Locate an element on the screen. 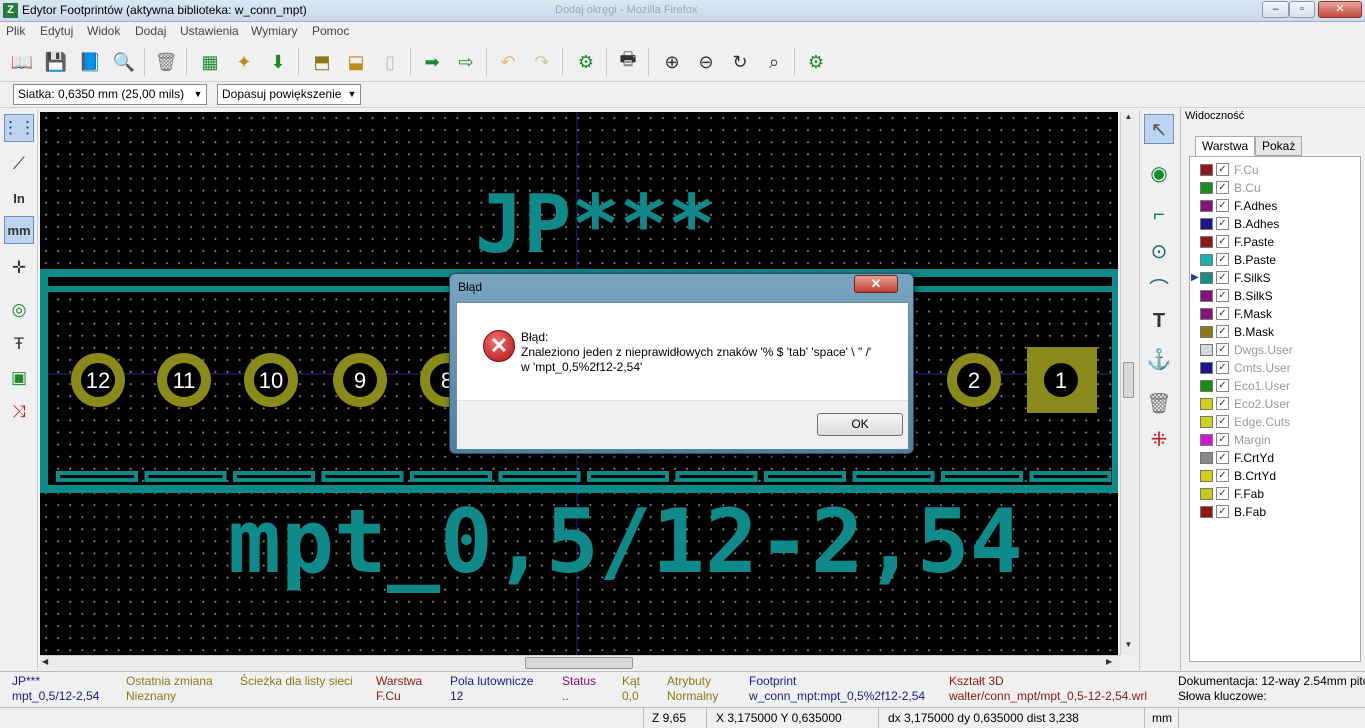 The image size is (1365, 728). browse-icon: 🔍 is located at coordinates (124, 62).